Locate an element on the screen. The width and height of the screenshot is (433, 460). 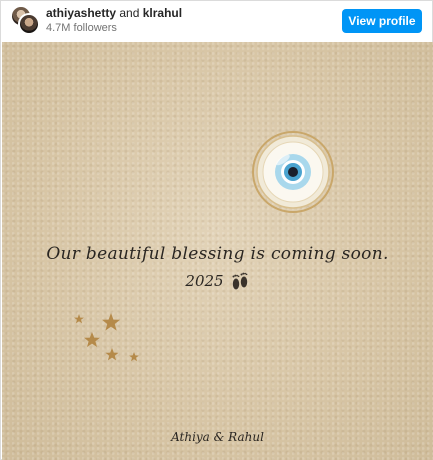
post-signature: Athiya & Rahul is located at coordinates (217, 437).